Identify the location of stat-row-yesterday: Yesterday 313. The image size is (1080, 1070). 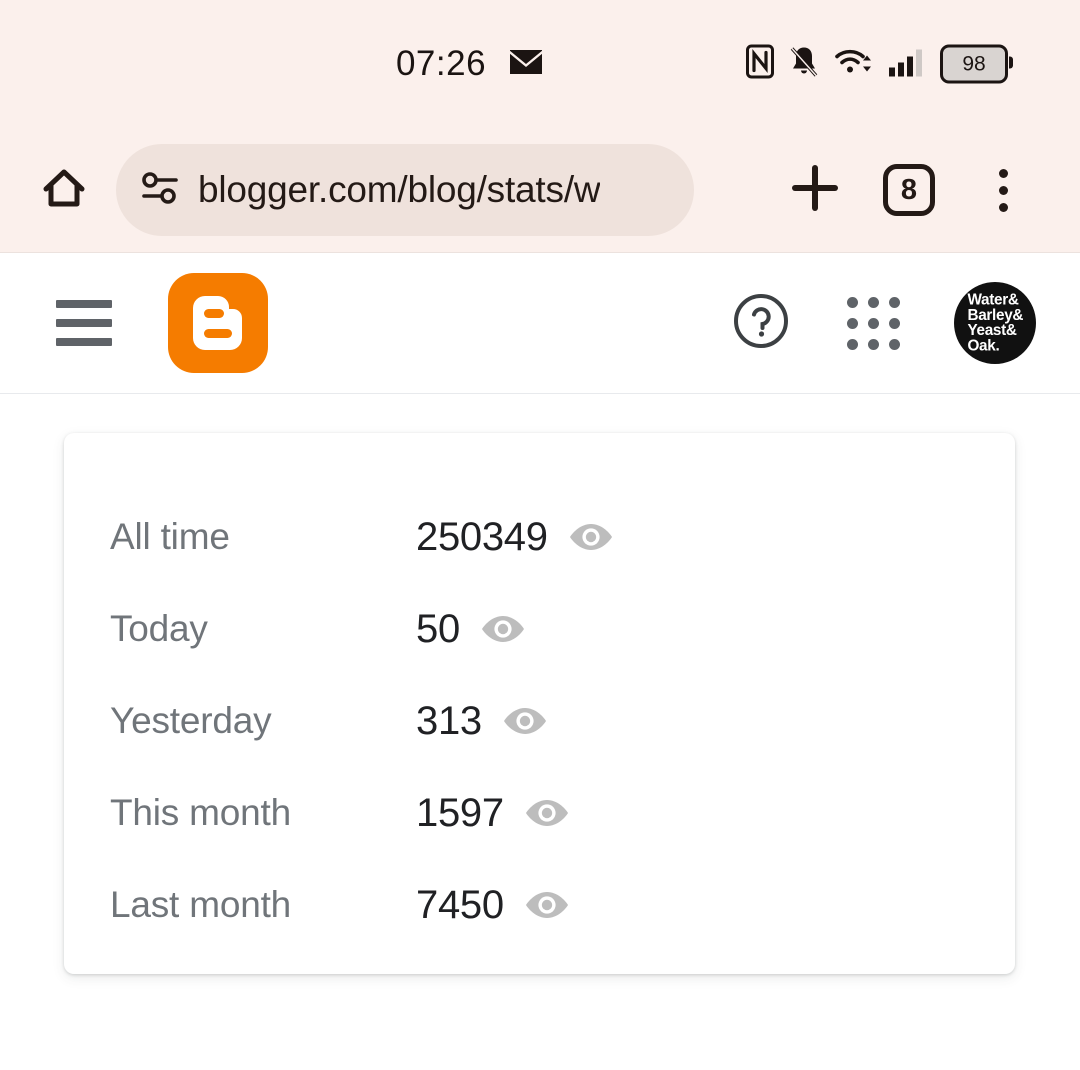
(539, 721).